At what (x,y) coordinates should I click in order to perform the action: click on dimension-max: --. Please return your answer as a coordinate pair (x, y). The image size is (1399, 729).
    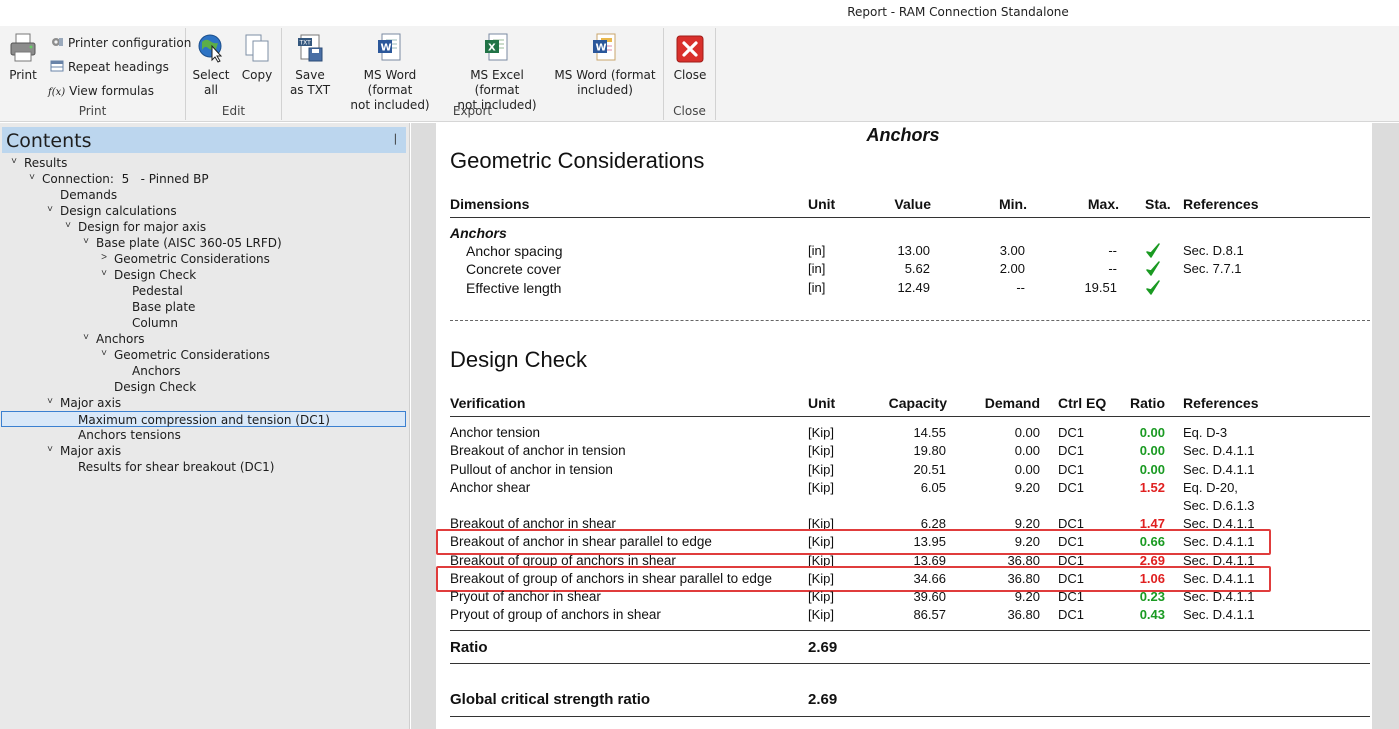
    Looking at the image, I should click on (1112, 268).